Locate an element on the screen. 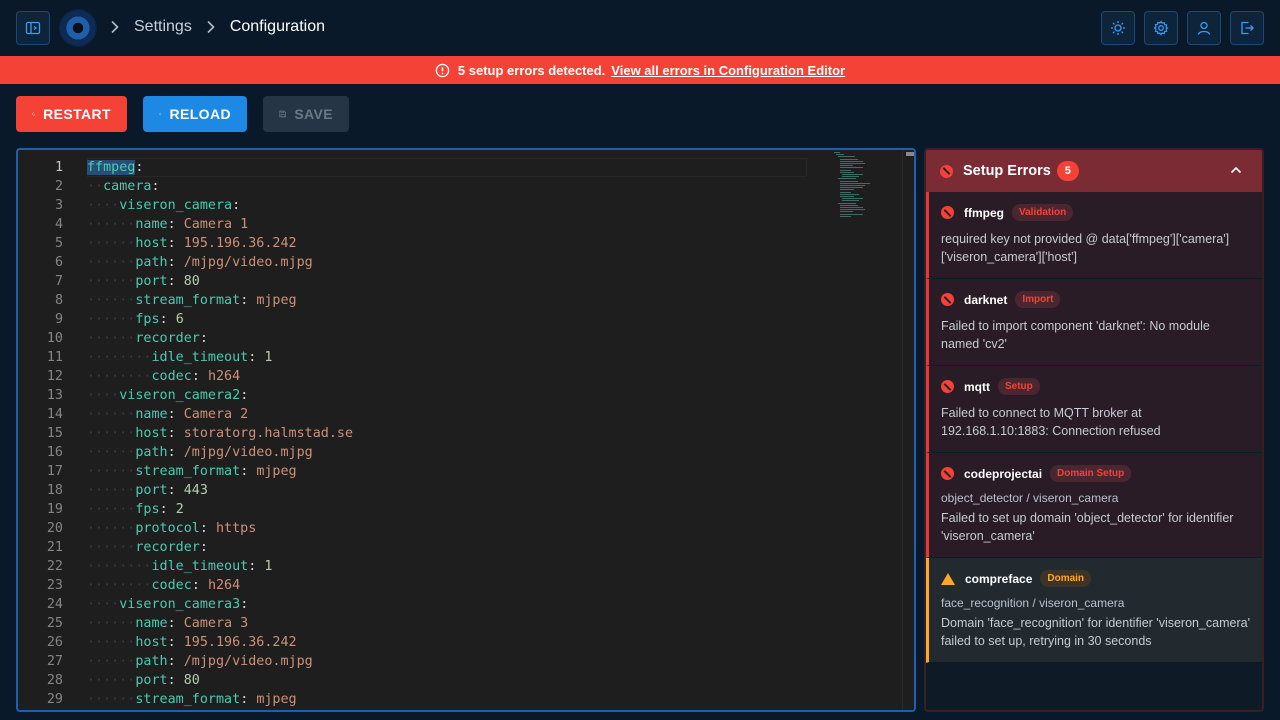  reload-label: RELOAD is located at coordinates (200, 114).